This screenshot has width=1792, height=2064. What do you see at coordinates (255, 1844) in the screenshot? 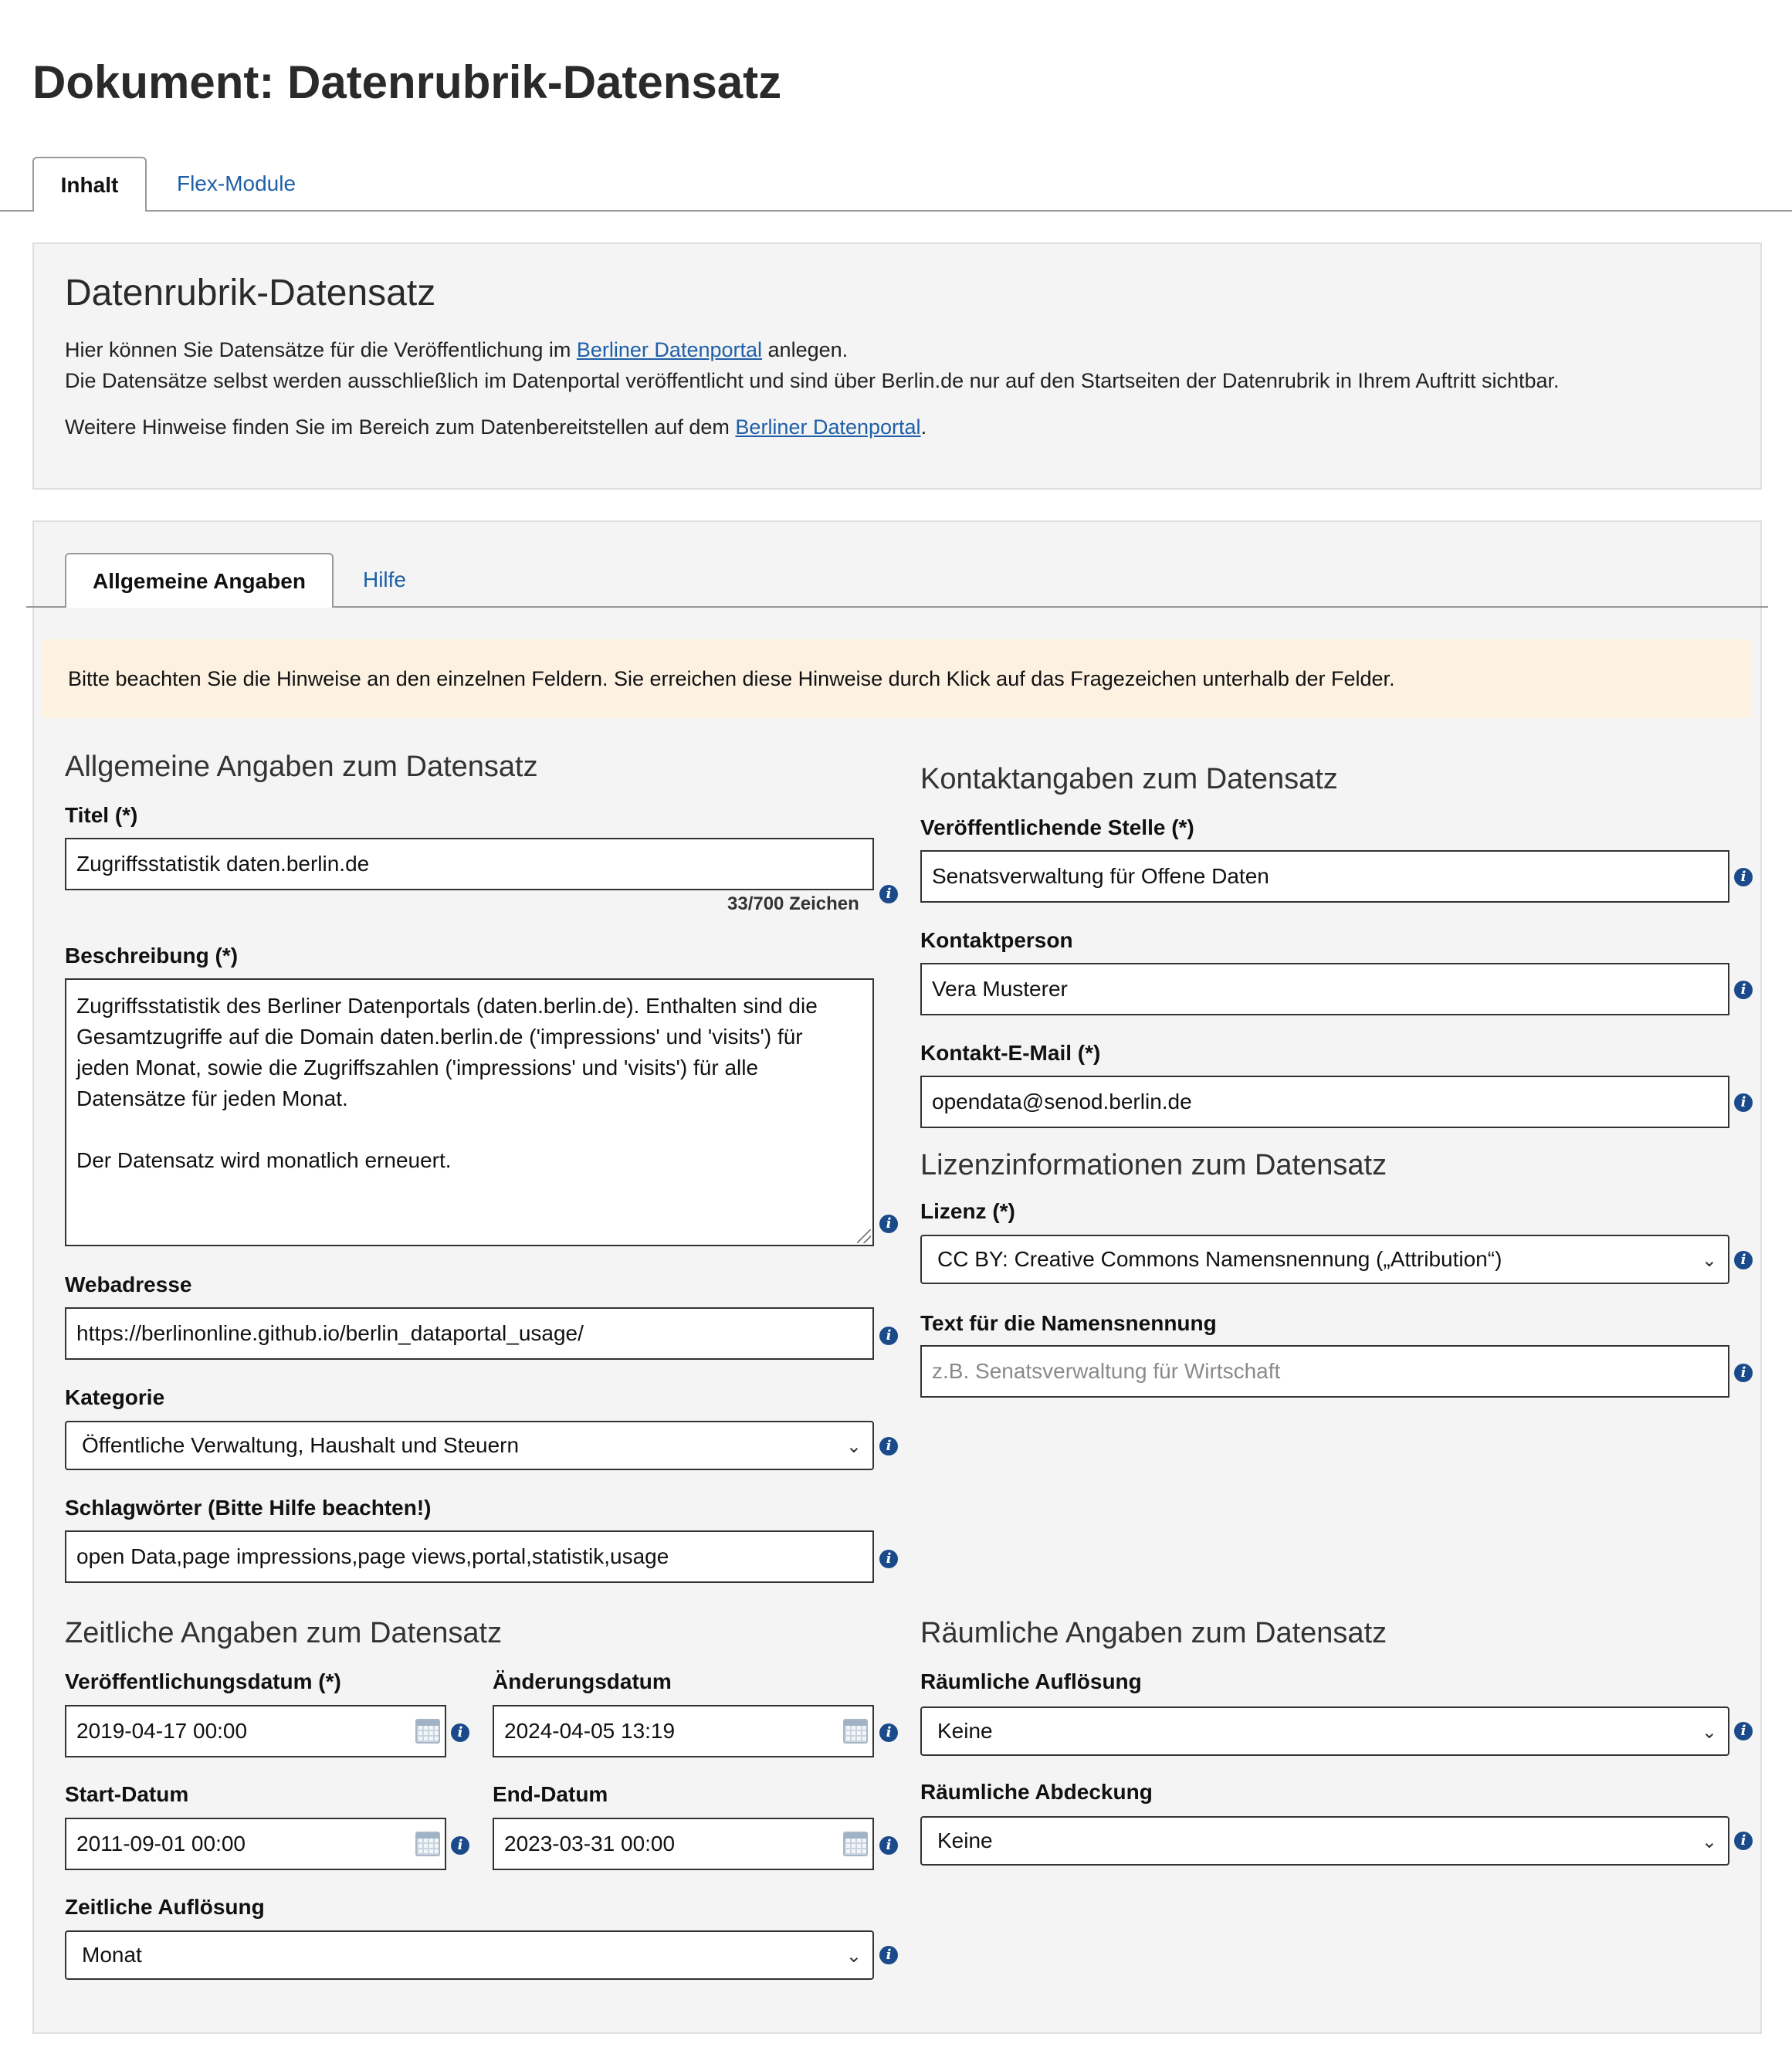
I see `start-datum-input: 2011-09-01 00:00` at bounding box center [255, 1844].